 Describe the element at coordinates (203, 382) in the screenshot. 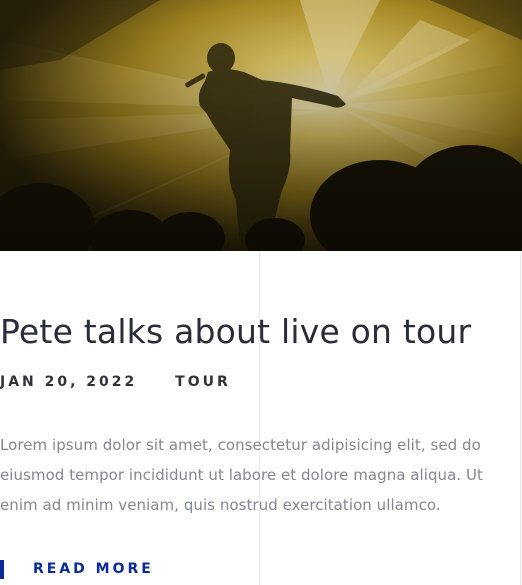

I see `post-category-link: TOUR` at that location.